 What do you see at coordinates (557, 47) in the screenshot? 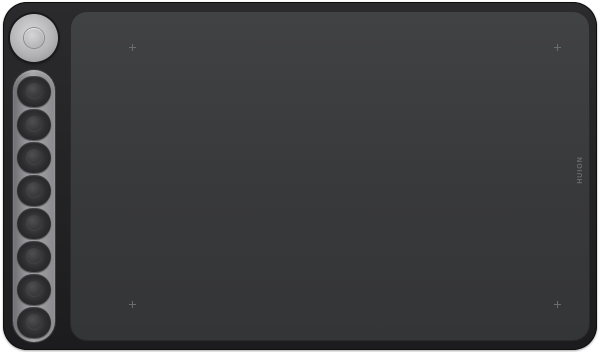
I see `corner-mark-top-right` at bounding box center [557, 47].